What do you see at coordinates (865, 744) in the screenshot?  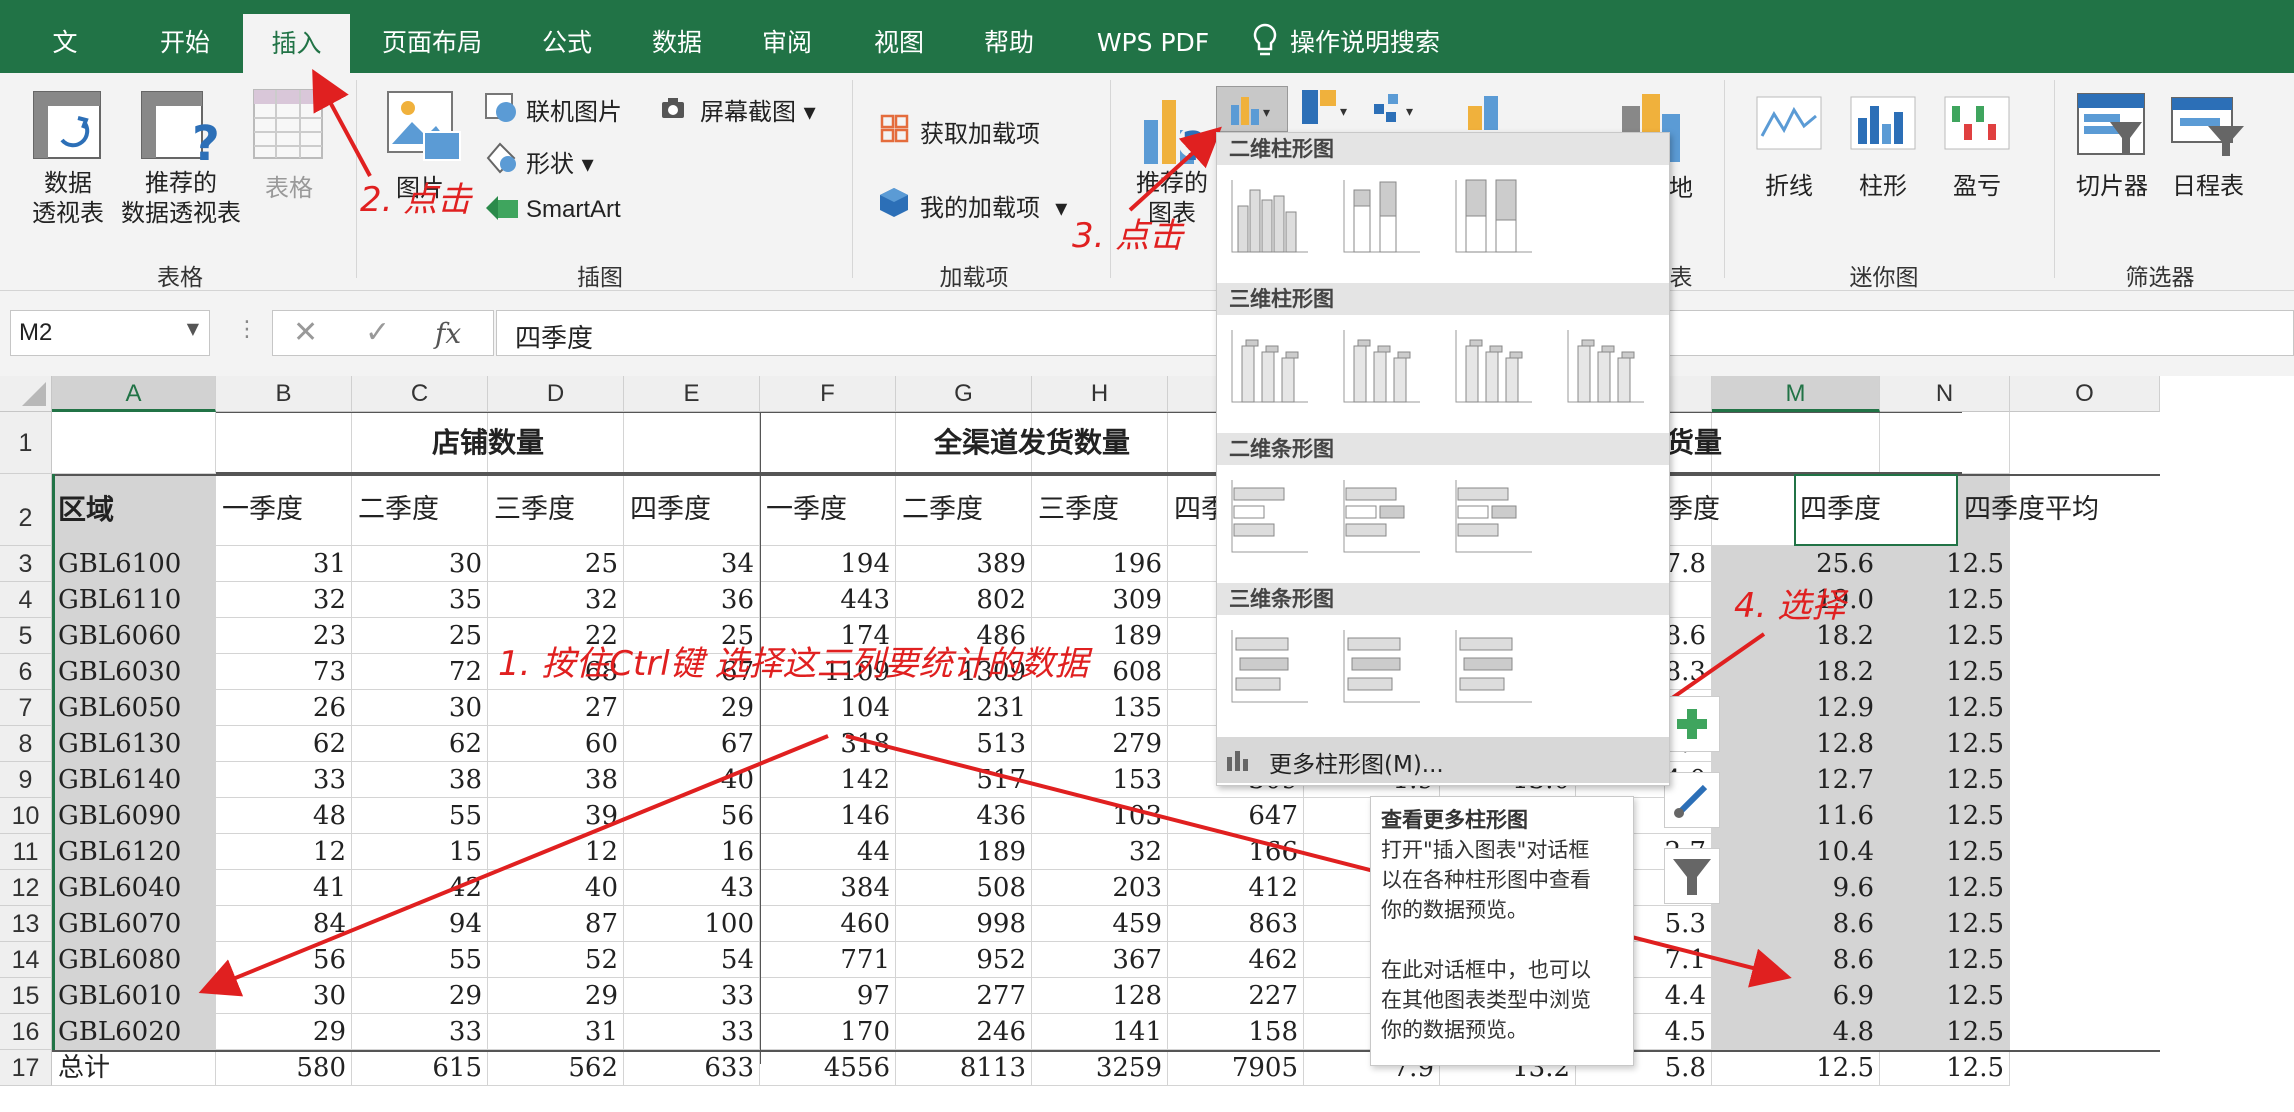 I see `value-cell: 318` at bounding box center [865, 744].